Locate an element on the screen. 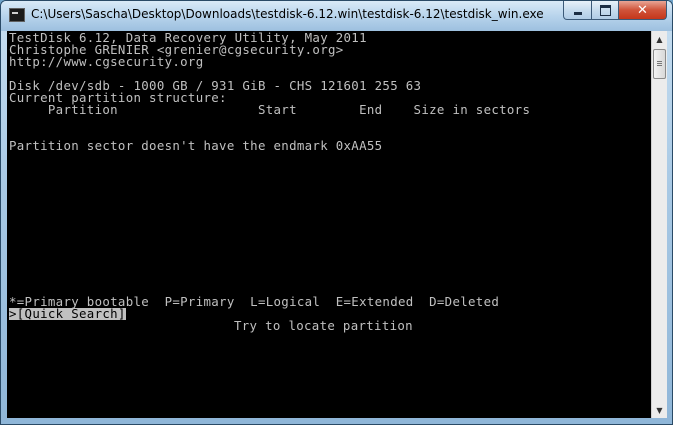 This screenshot has width=673, height=425. maximize-button is located at coordinates (605, 10).